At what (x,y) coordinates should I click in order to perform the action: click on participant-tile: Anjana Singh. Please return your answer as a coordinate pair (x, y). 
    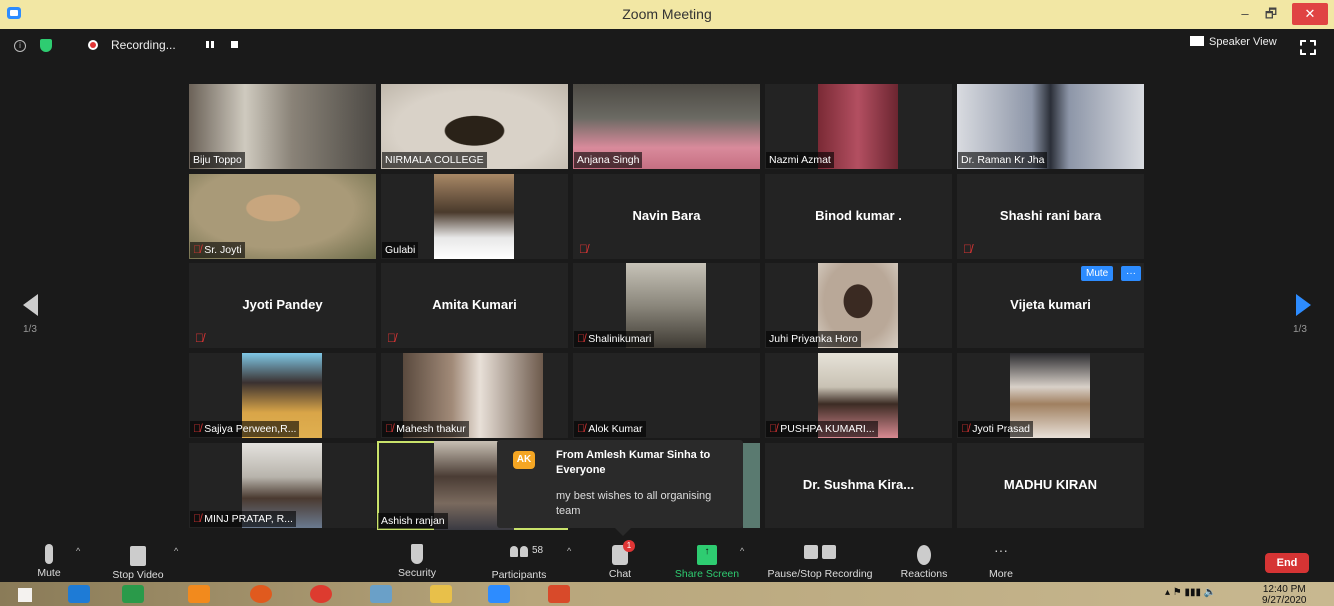
    Looking at the image, I should click on (666, 126).